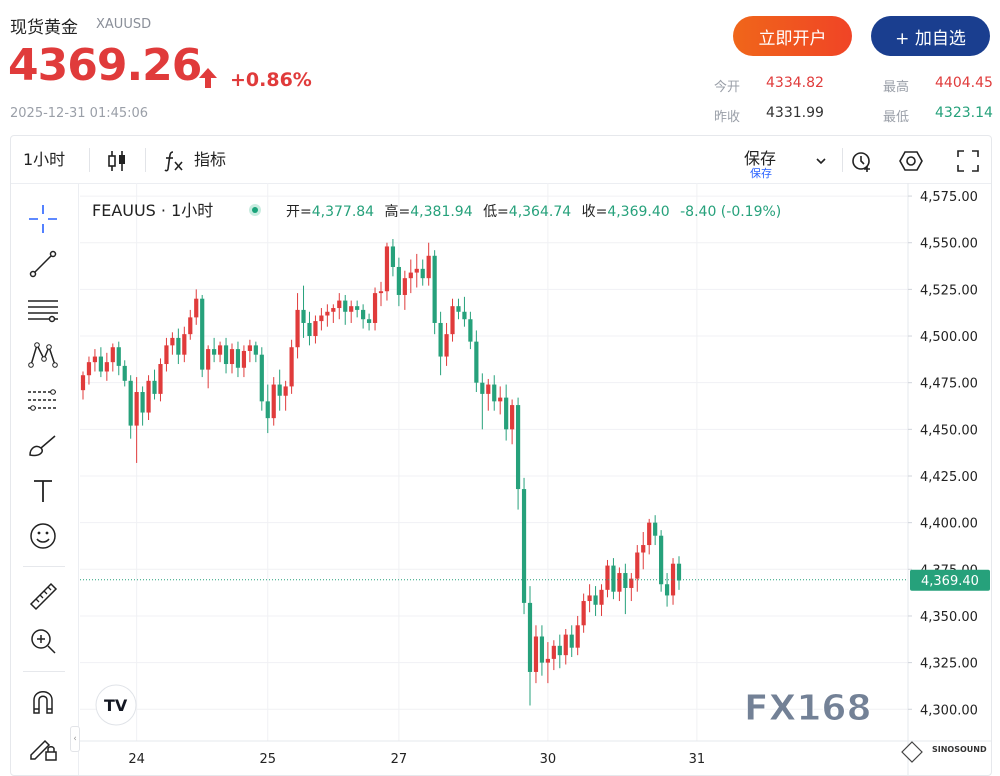 This screenshot has width=1000, height=776. I want to click on up-arrow-icon, so click(208, 78).